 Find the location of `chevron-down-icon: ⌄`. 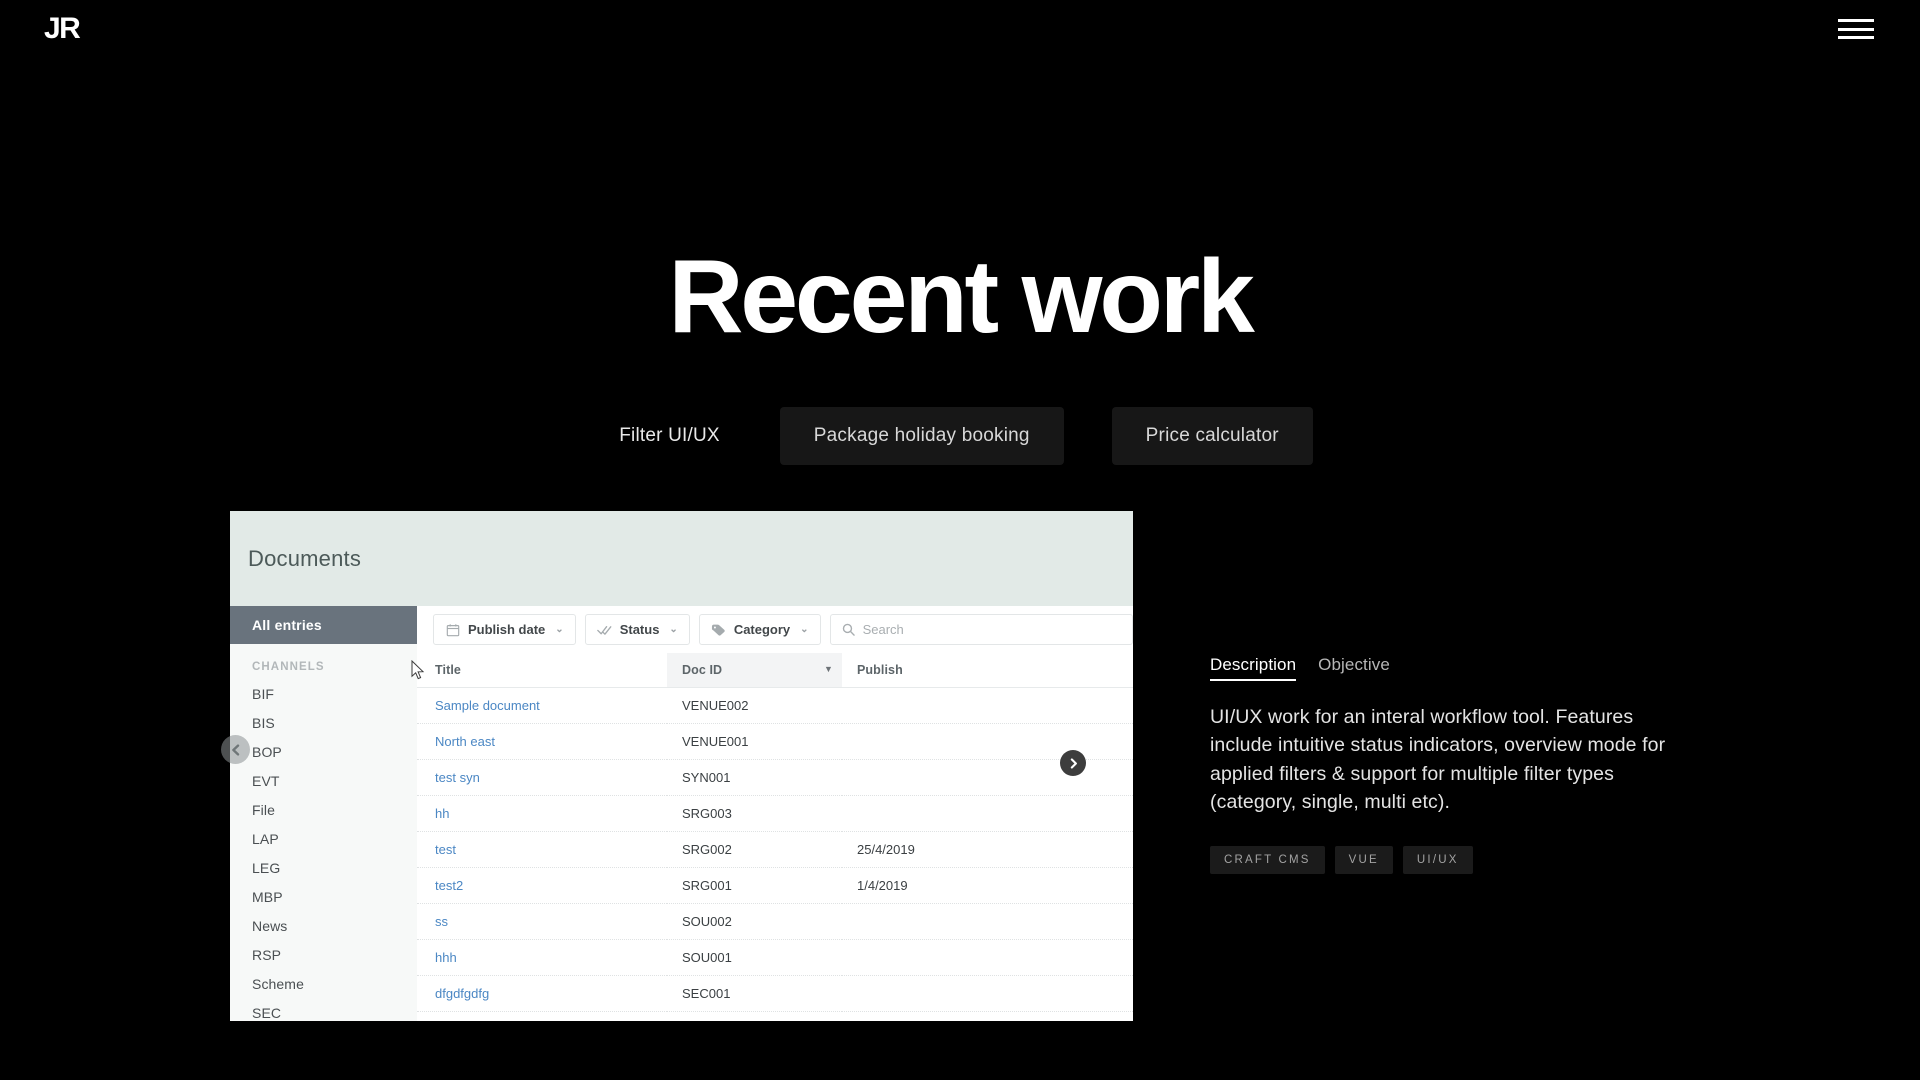

chevron-down-icon: ⌄ is located at coordinates (673, 629).